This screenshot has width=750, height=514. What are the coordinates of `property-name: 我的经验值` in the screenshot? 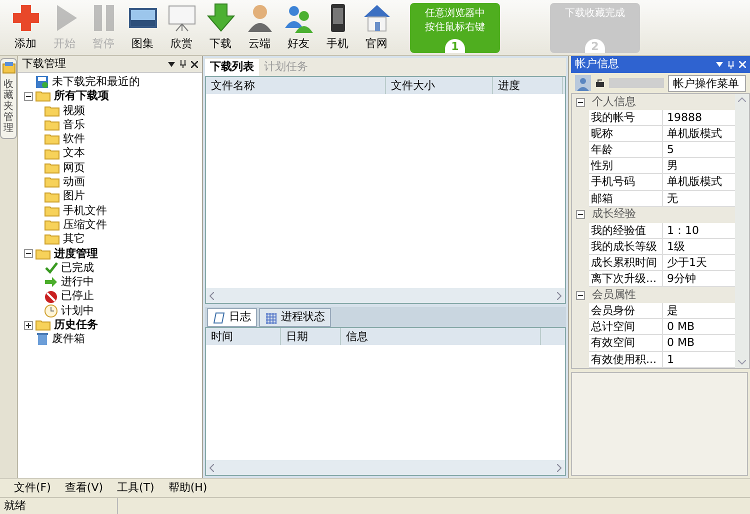 It's located at (626, 230).